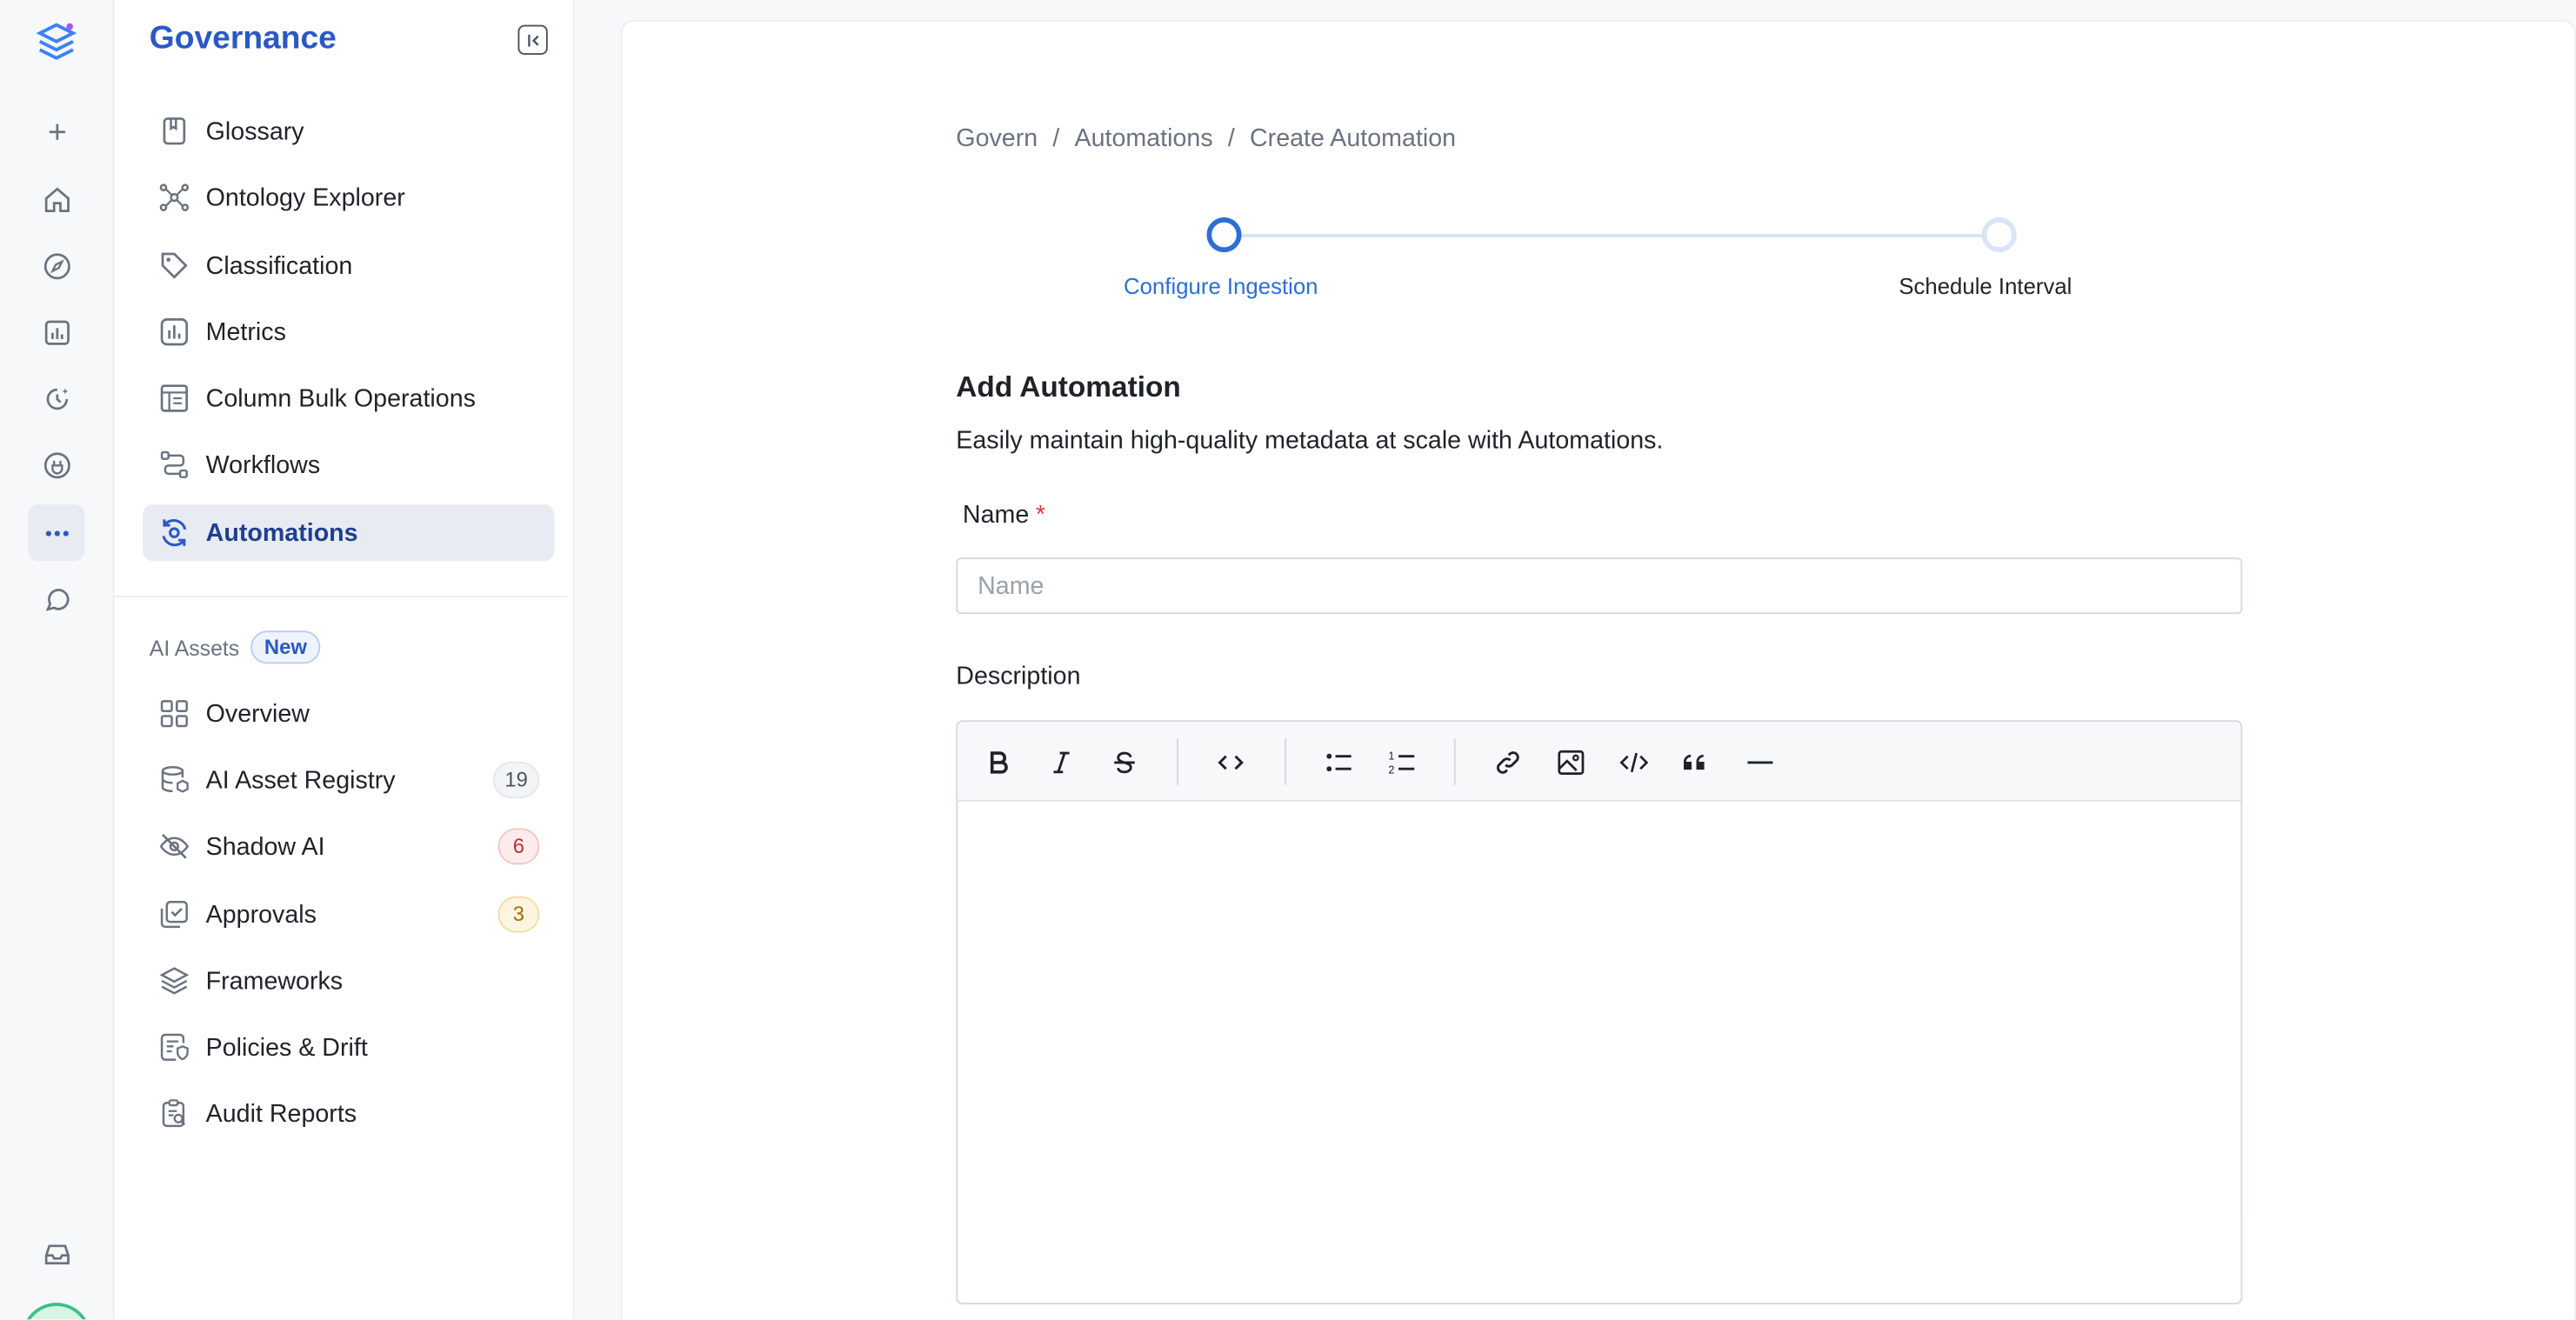 Image resolution: width=2576 pixels, height=1320 pixels. I want to click on count-badge: 19, so click(516, 780).